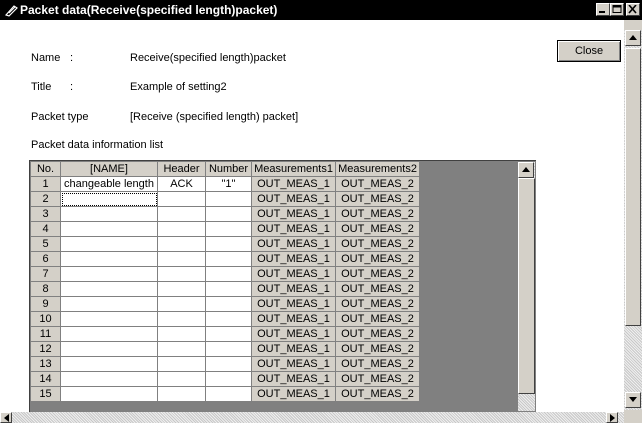  I want to click on window-horizontal-scrollbar, so click(312, 417).